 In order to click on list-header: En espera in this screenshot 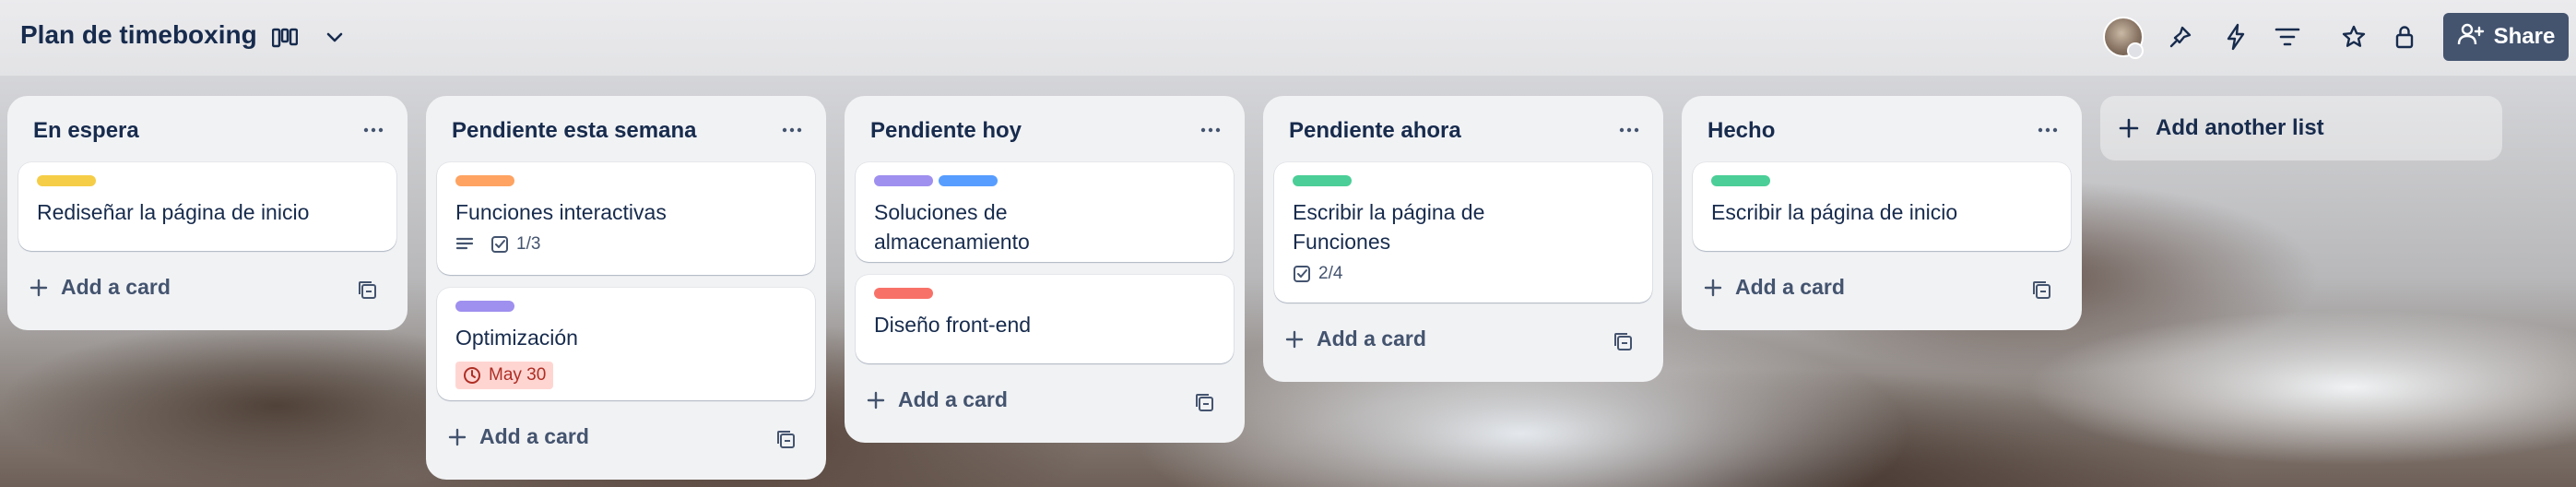, I will do `click(207, 129)`.